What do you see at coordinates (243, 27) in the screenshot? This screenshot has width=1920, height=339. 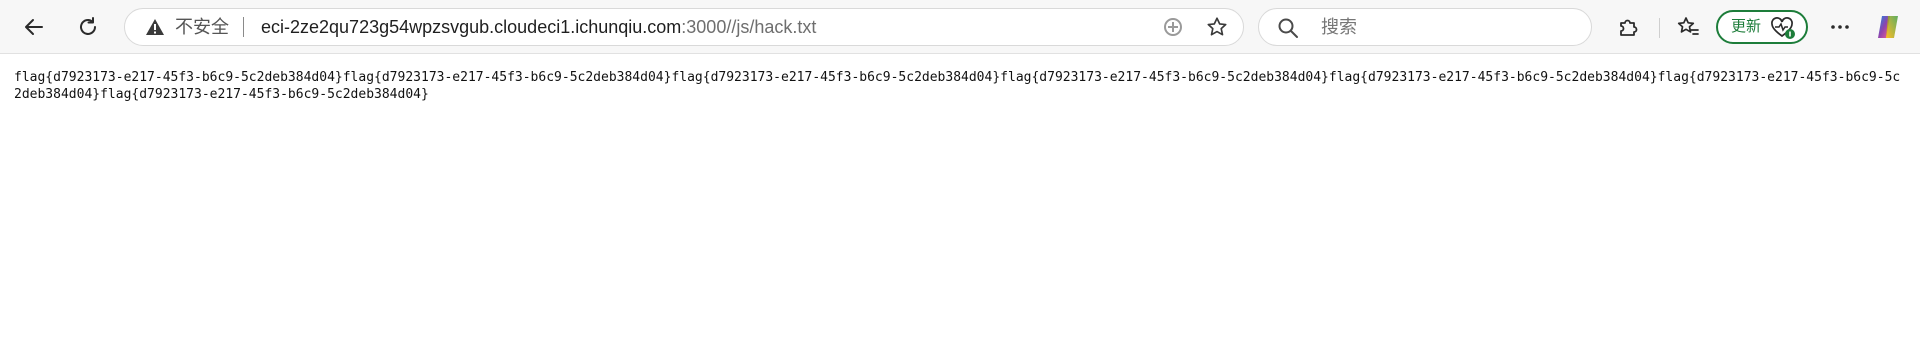 I see `address-separator` at bounding box center [243, 27].